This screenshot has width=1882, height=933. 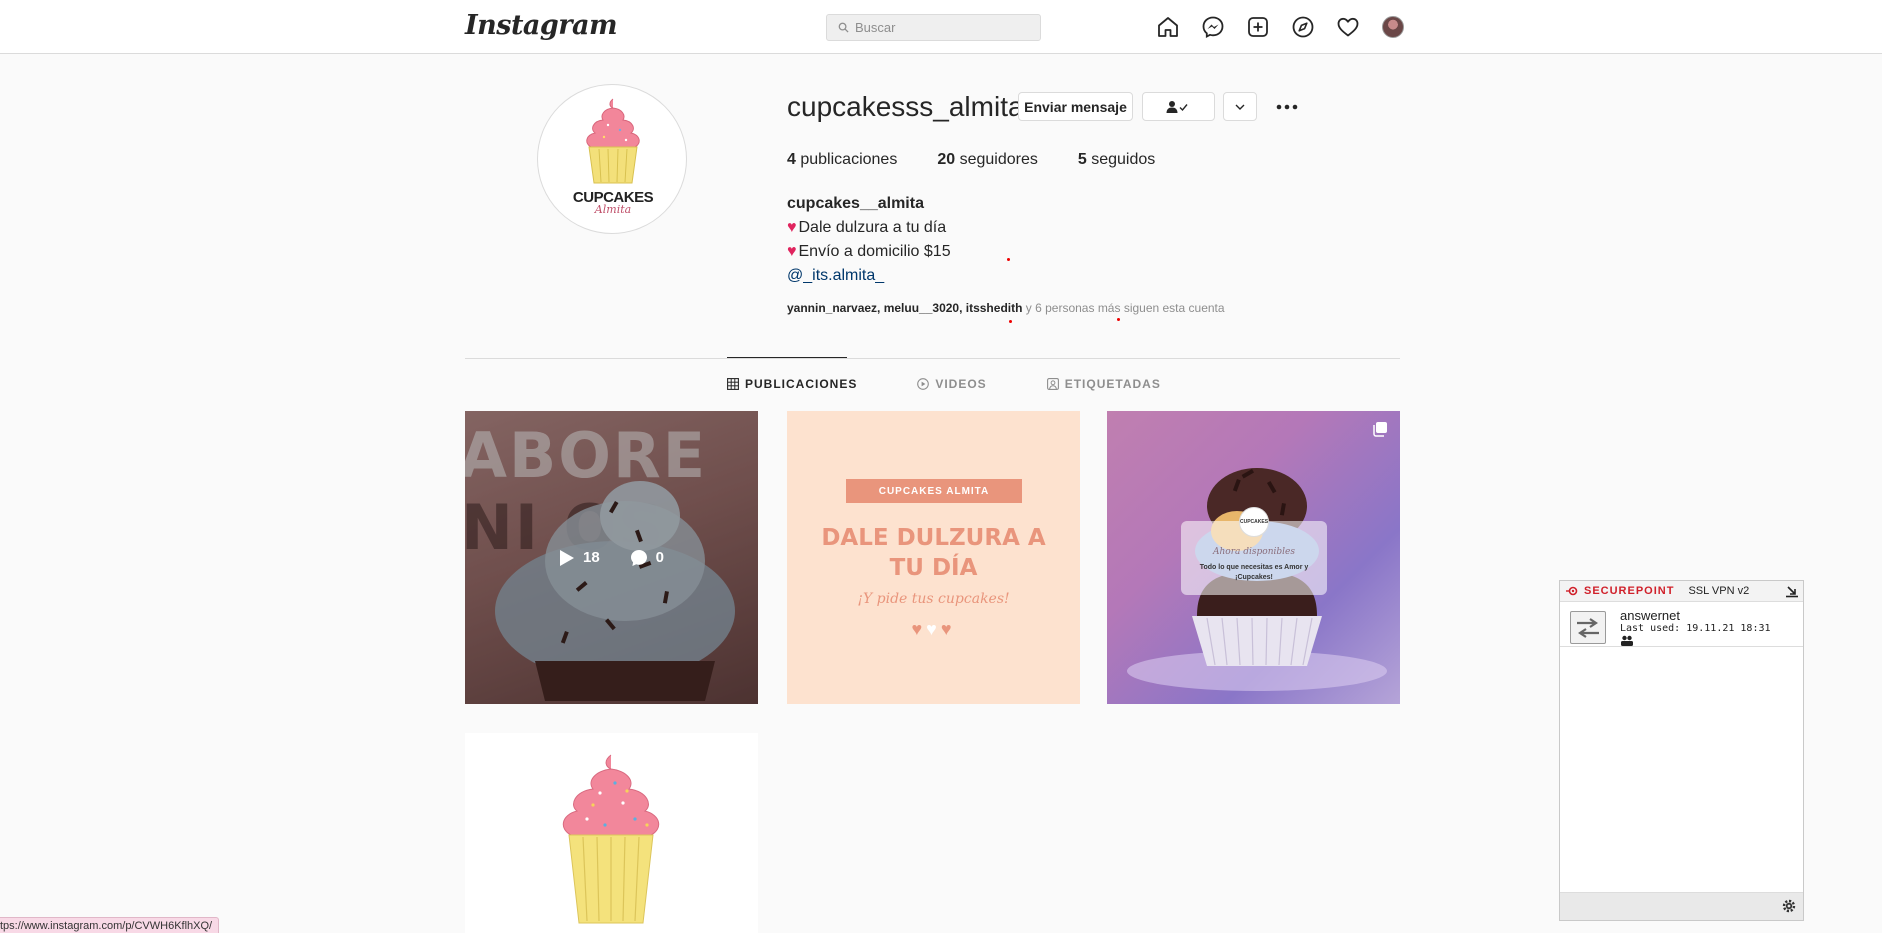 I want to click on bio-mention-link: @_its.almita_, so click(x=869, y=276).